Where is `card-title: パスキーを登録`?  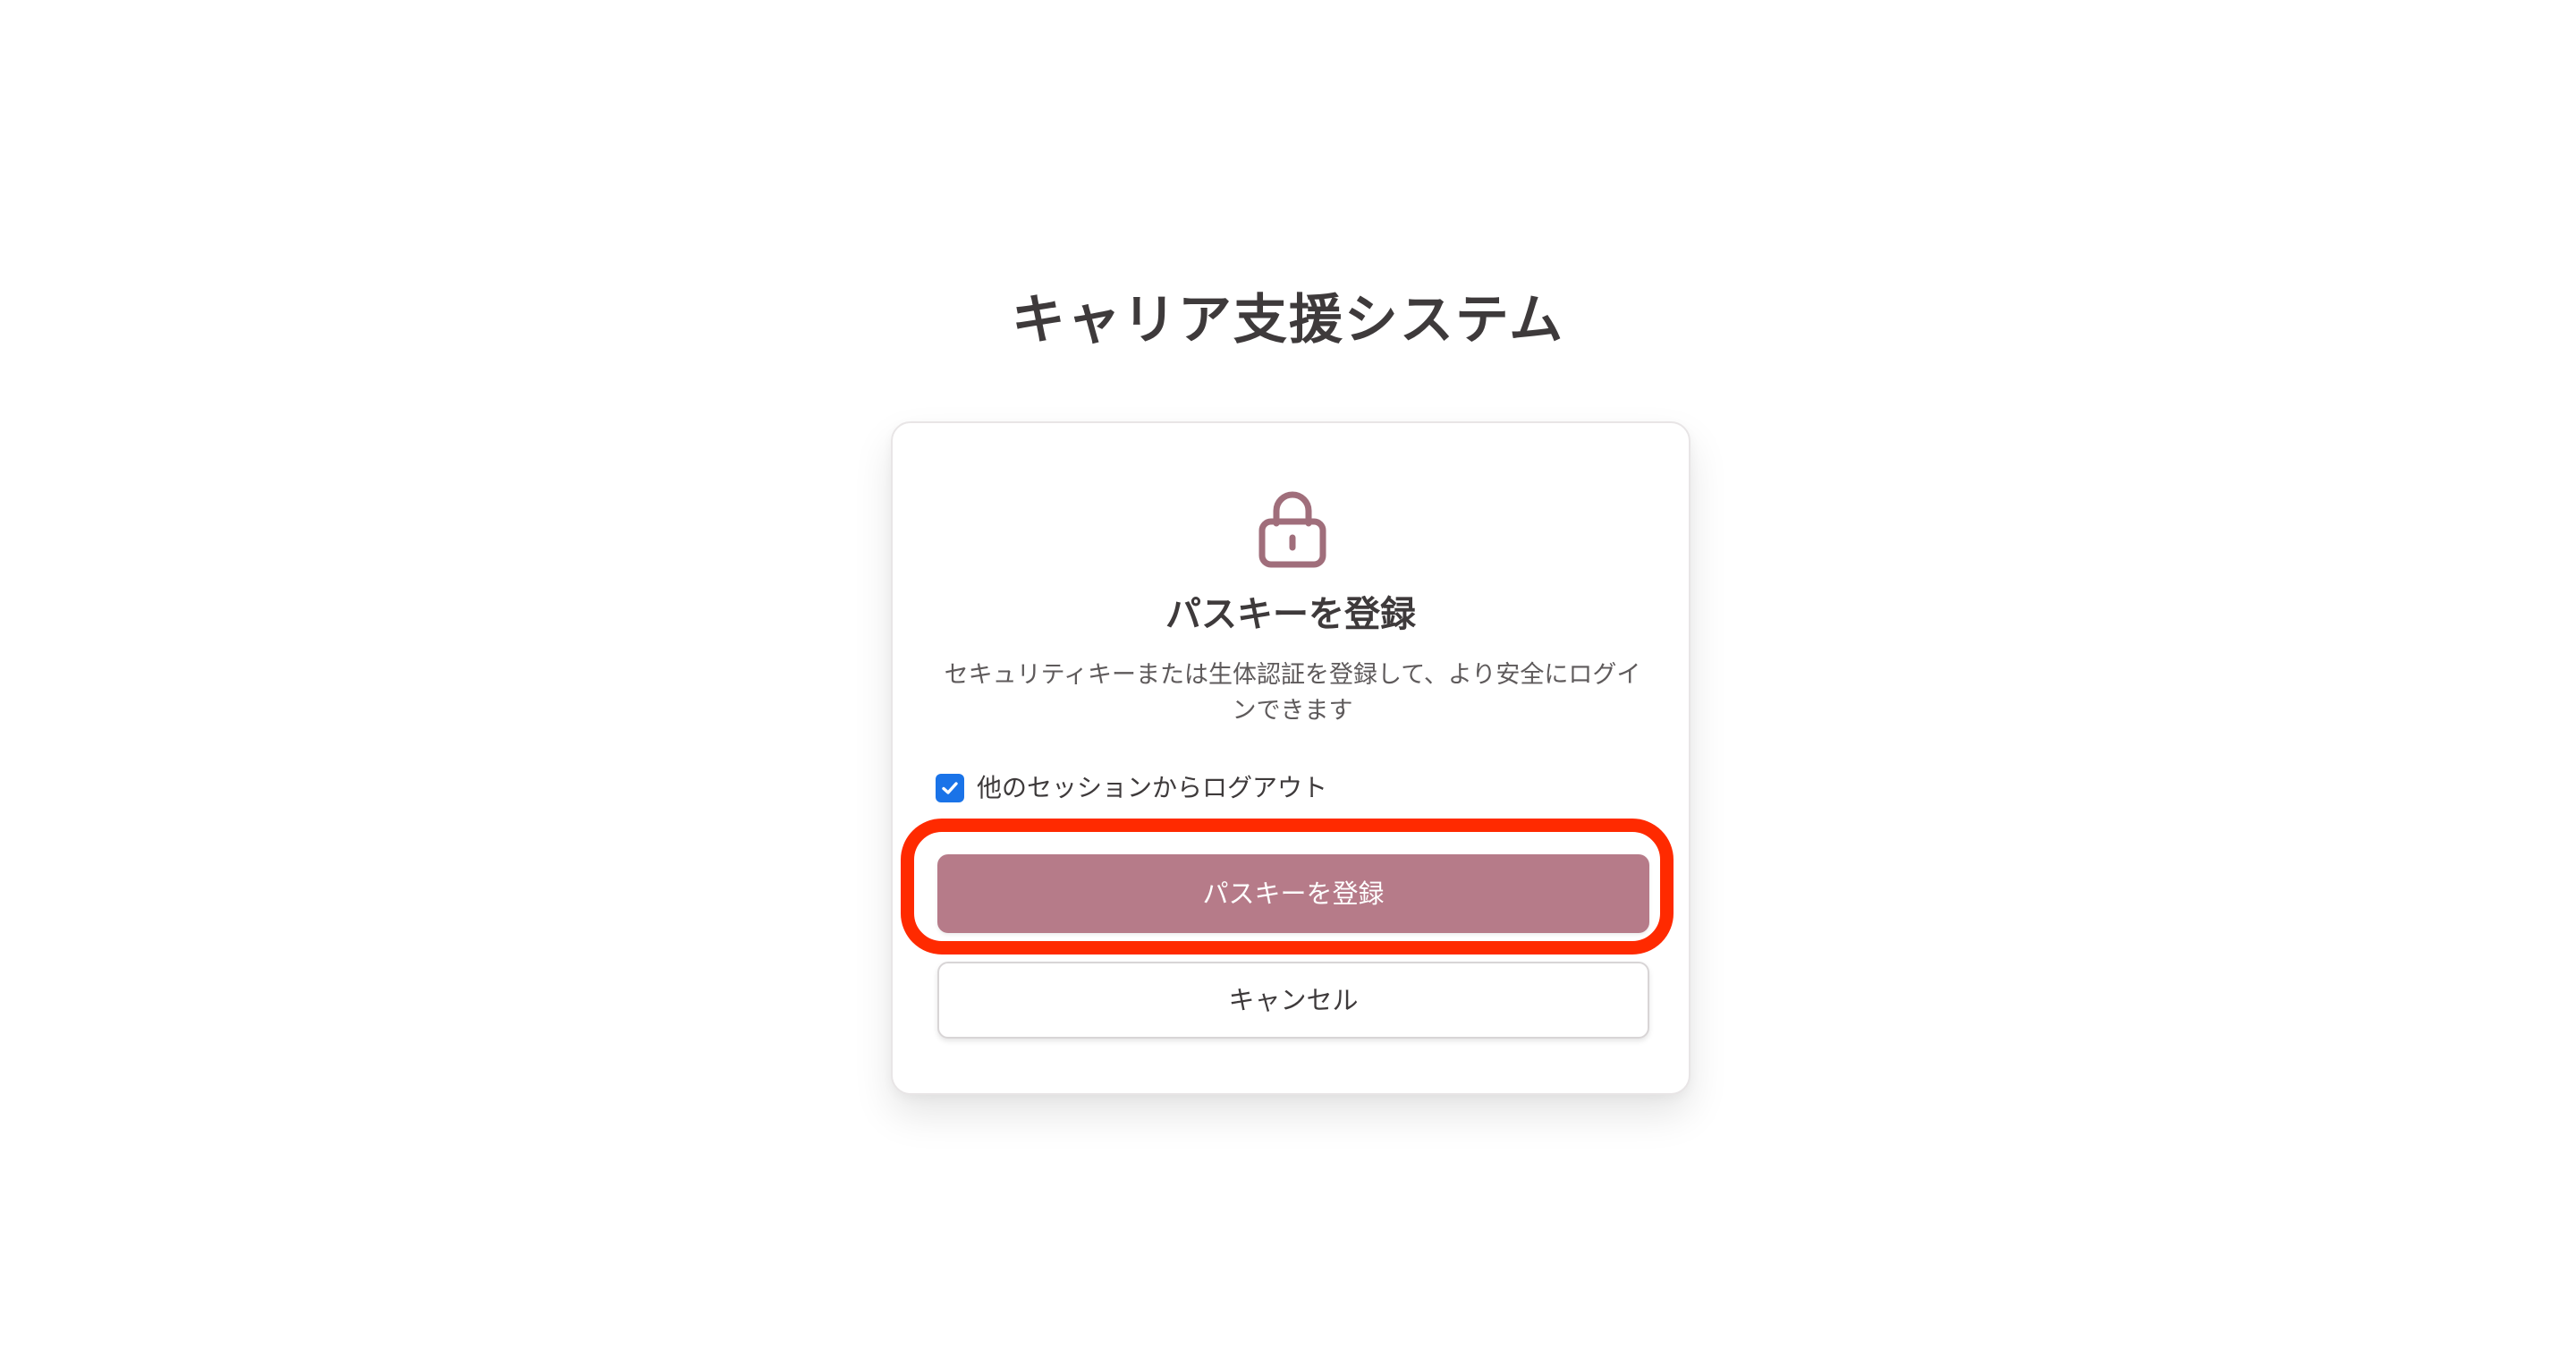 card-title: パスキーを登録 is located at coordinates (1290, 614).